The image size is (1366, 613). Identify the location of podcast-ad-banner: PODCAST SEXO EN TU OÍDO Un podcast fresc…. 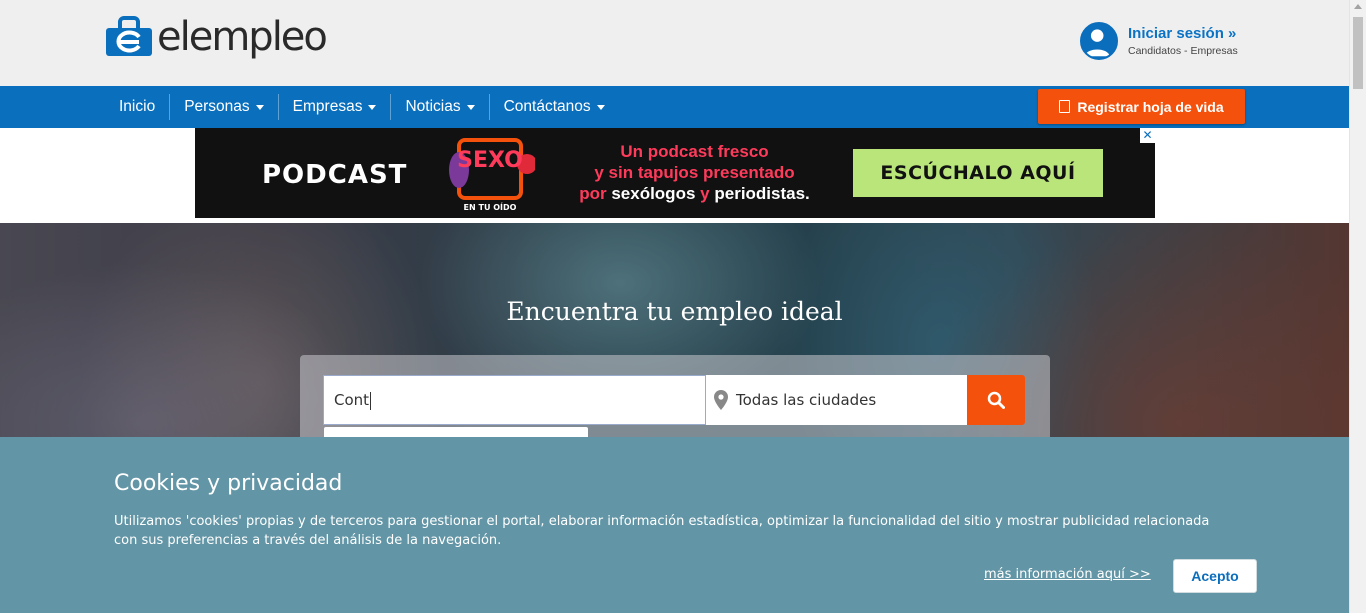
(675, 173).